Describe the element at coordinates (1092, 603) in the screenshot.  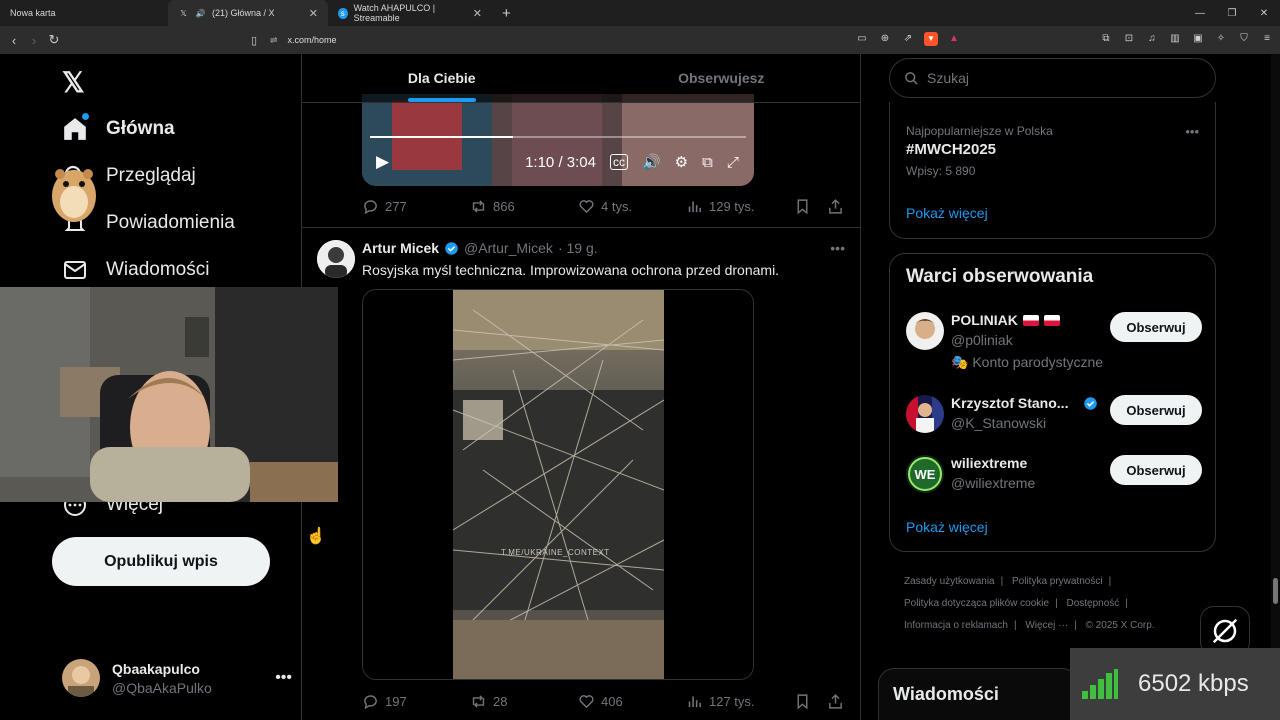
I see `footer-link: Dostępność` at that location.